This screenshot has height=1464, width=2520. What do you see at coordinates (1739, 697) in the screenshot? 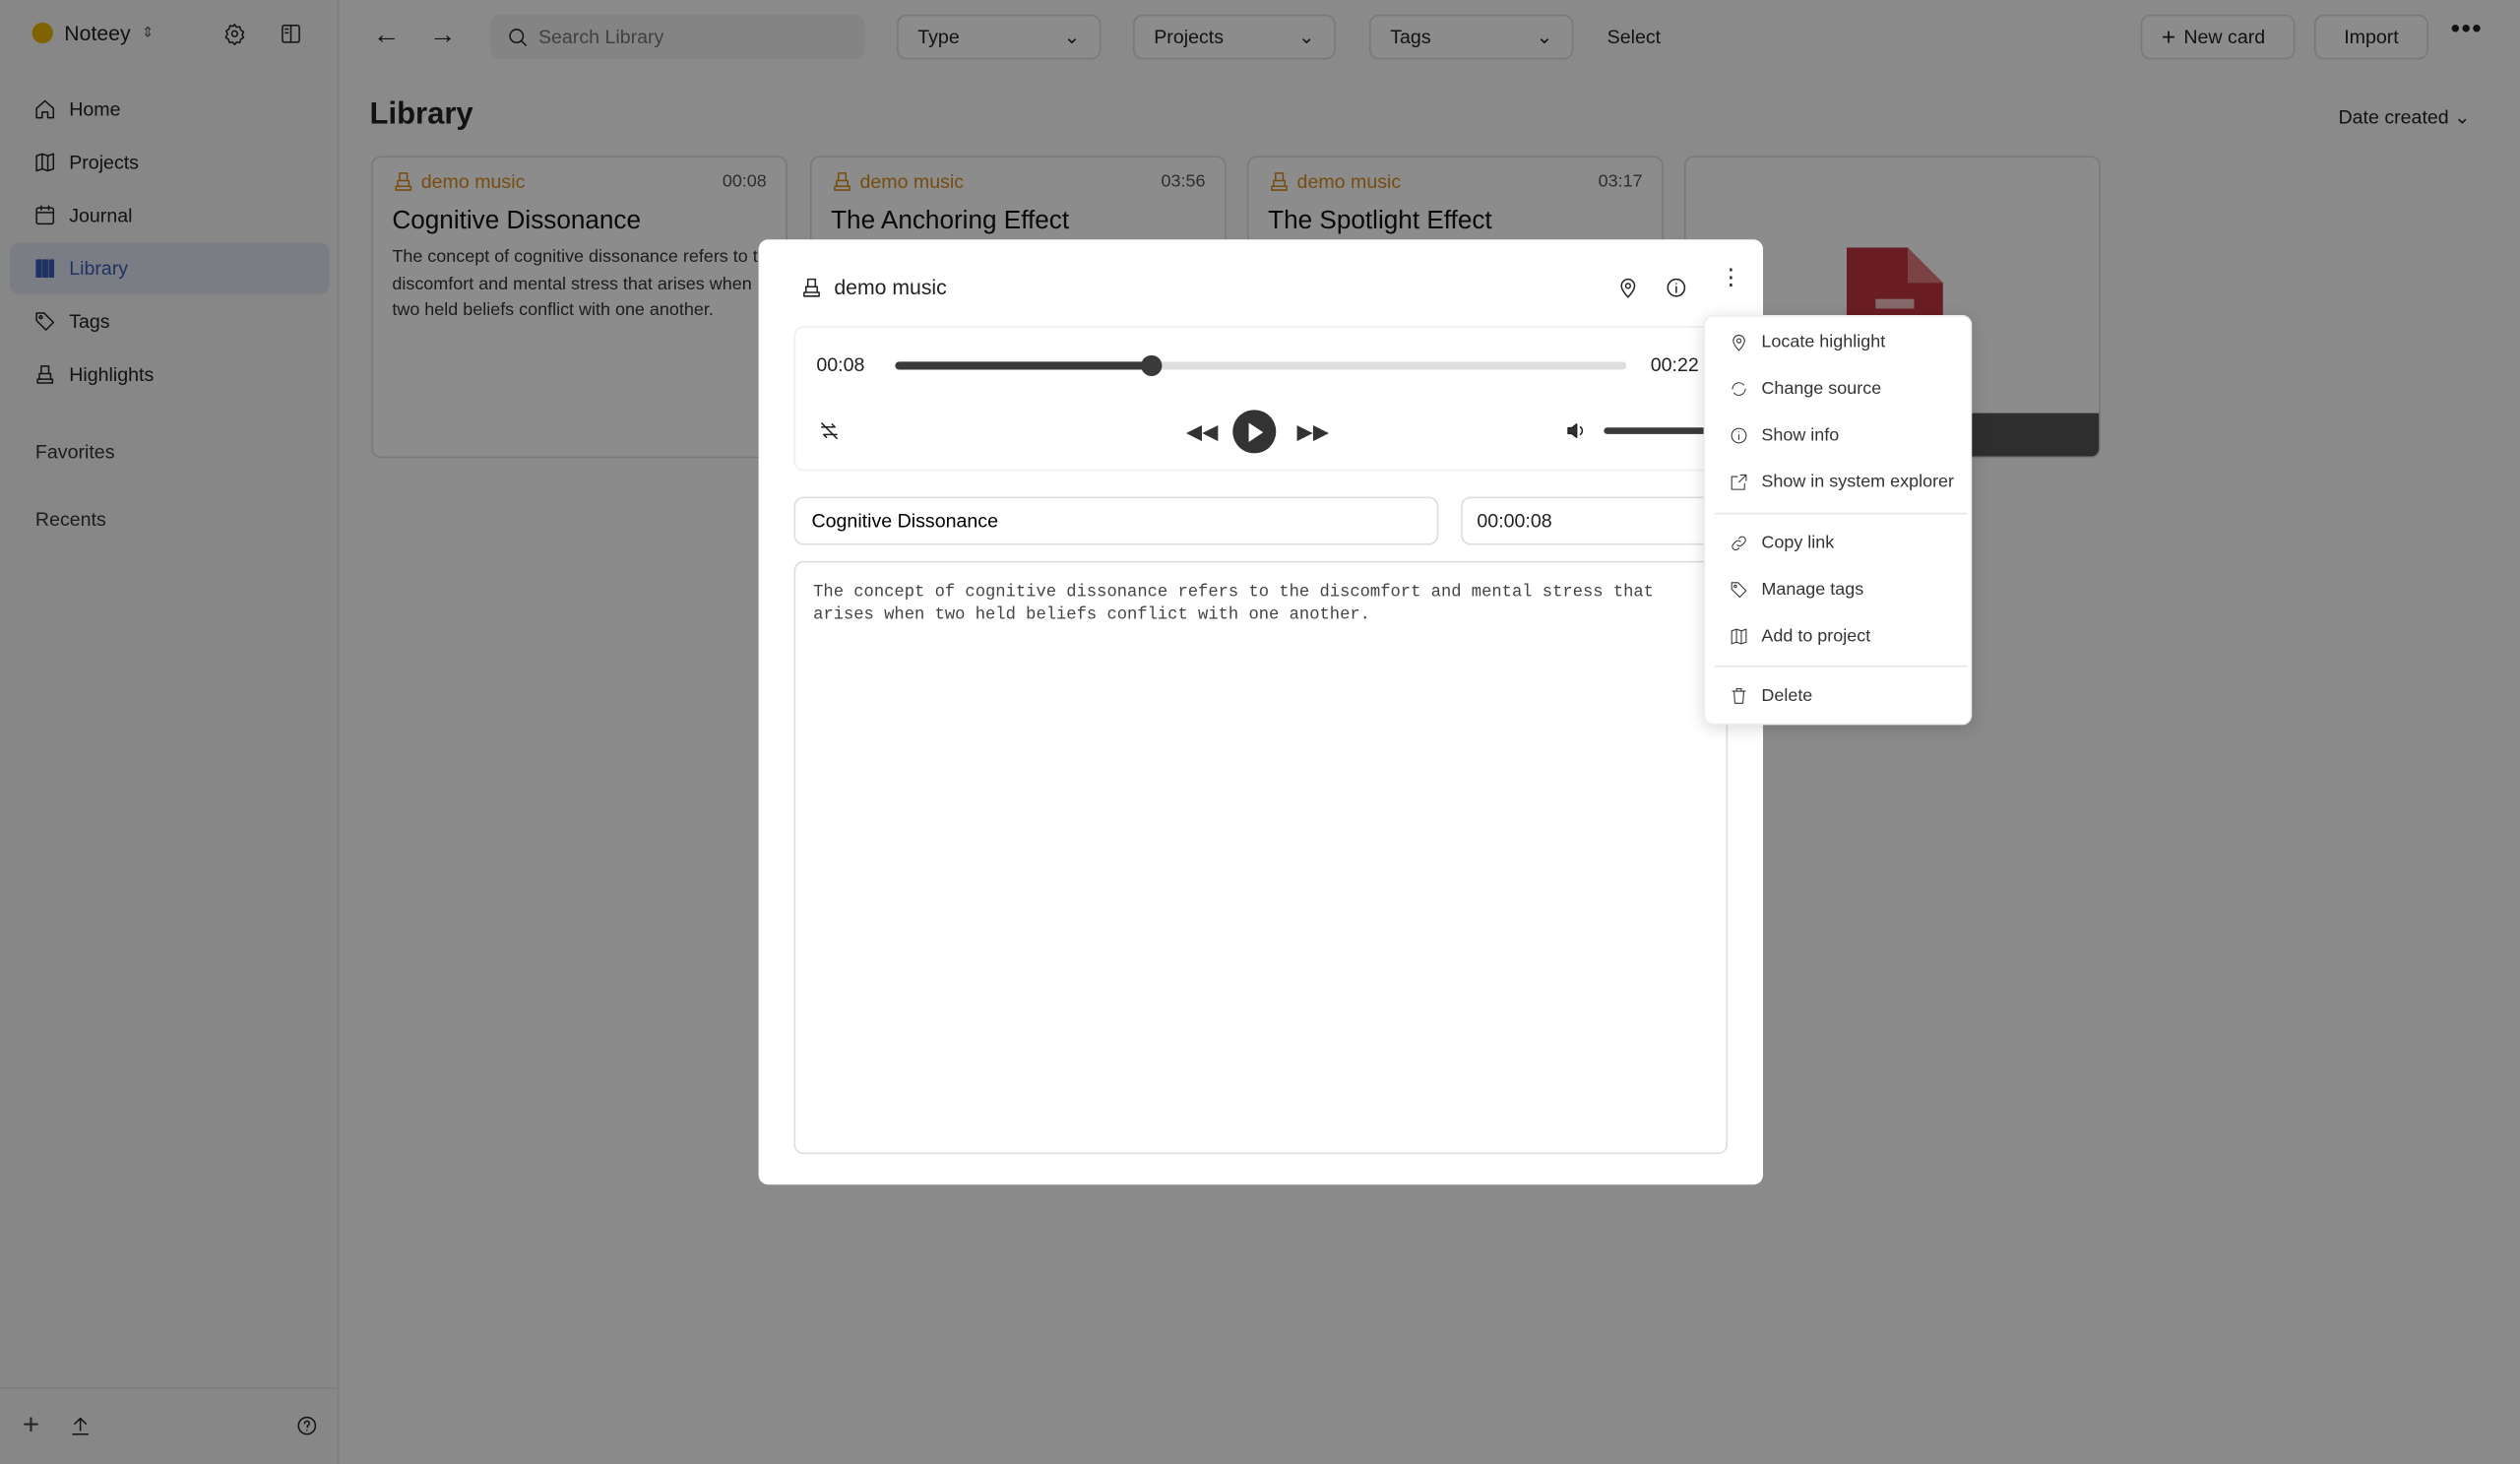
I see `trash-icon` at bounding box center [1739, 697].